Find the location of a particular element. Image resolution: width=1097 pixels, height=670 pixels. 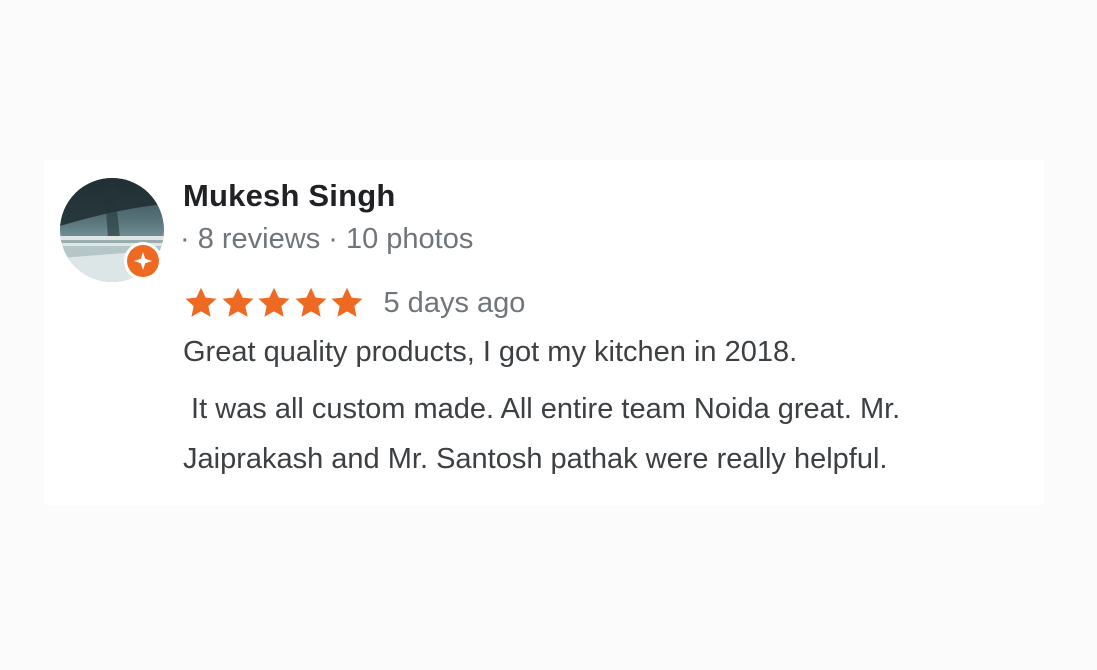

local-guide-badge-icon is located at coordinates (143, 261).